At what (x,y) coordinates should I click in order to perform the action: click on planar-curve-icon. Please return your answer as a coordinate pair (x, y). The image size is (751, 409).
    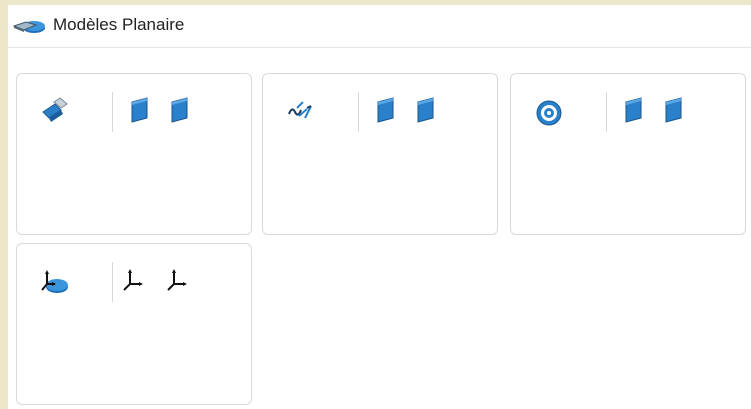
    Looking at the image, I should click on (301, 112).